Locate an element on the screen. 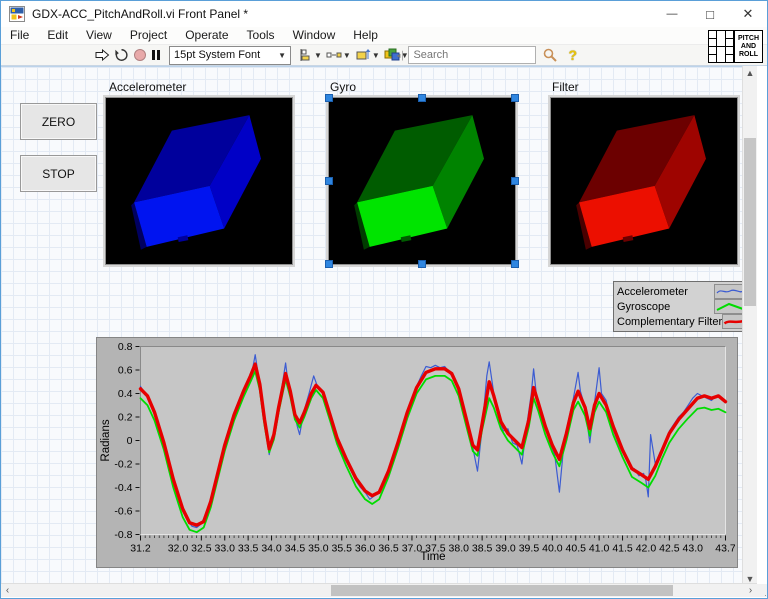  svg-text: 0.2 is located at coordinates (125, 418).